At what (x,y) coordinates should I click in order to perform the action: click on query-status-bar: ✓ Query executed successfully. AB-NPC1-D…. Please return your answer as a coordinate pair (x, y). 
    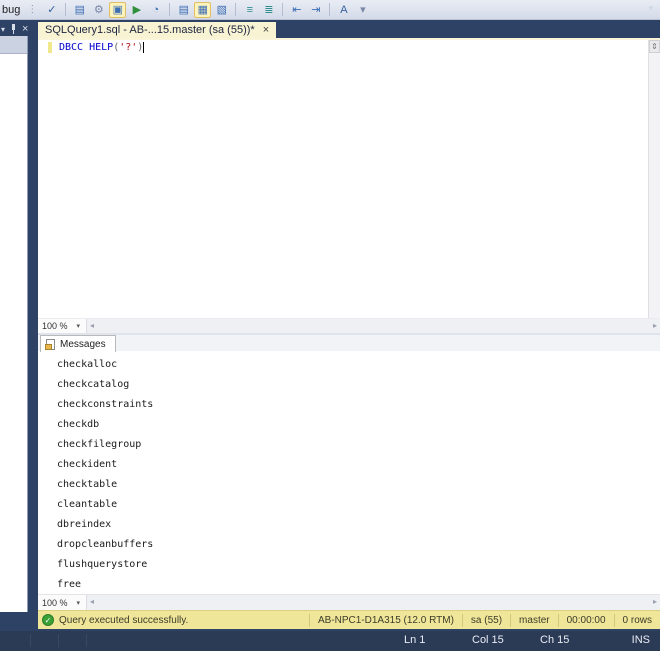
    Looking at the image, I should click on (349, 619).